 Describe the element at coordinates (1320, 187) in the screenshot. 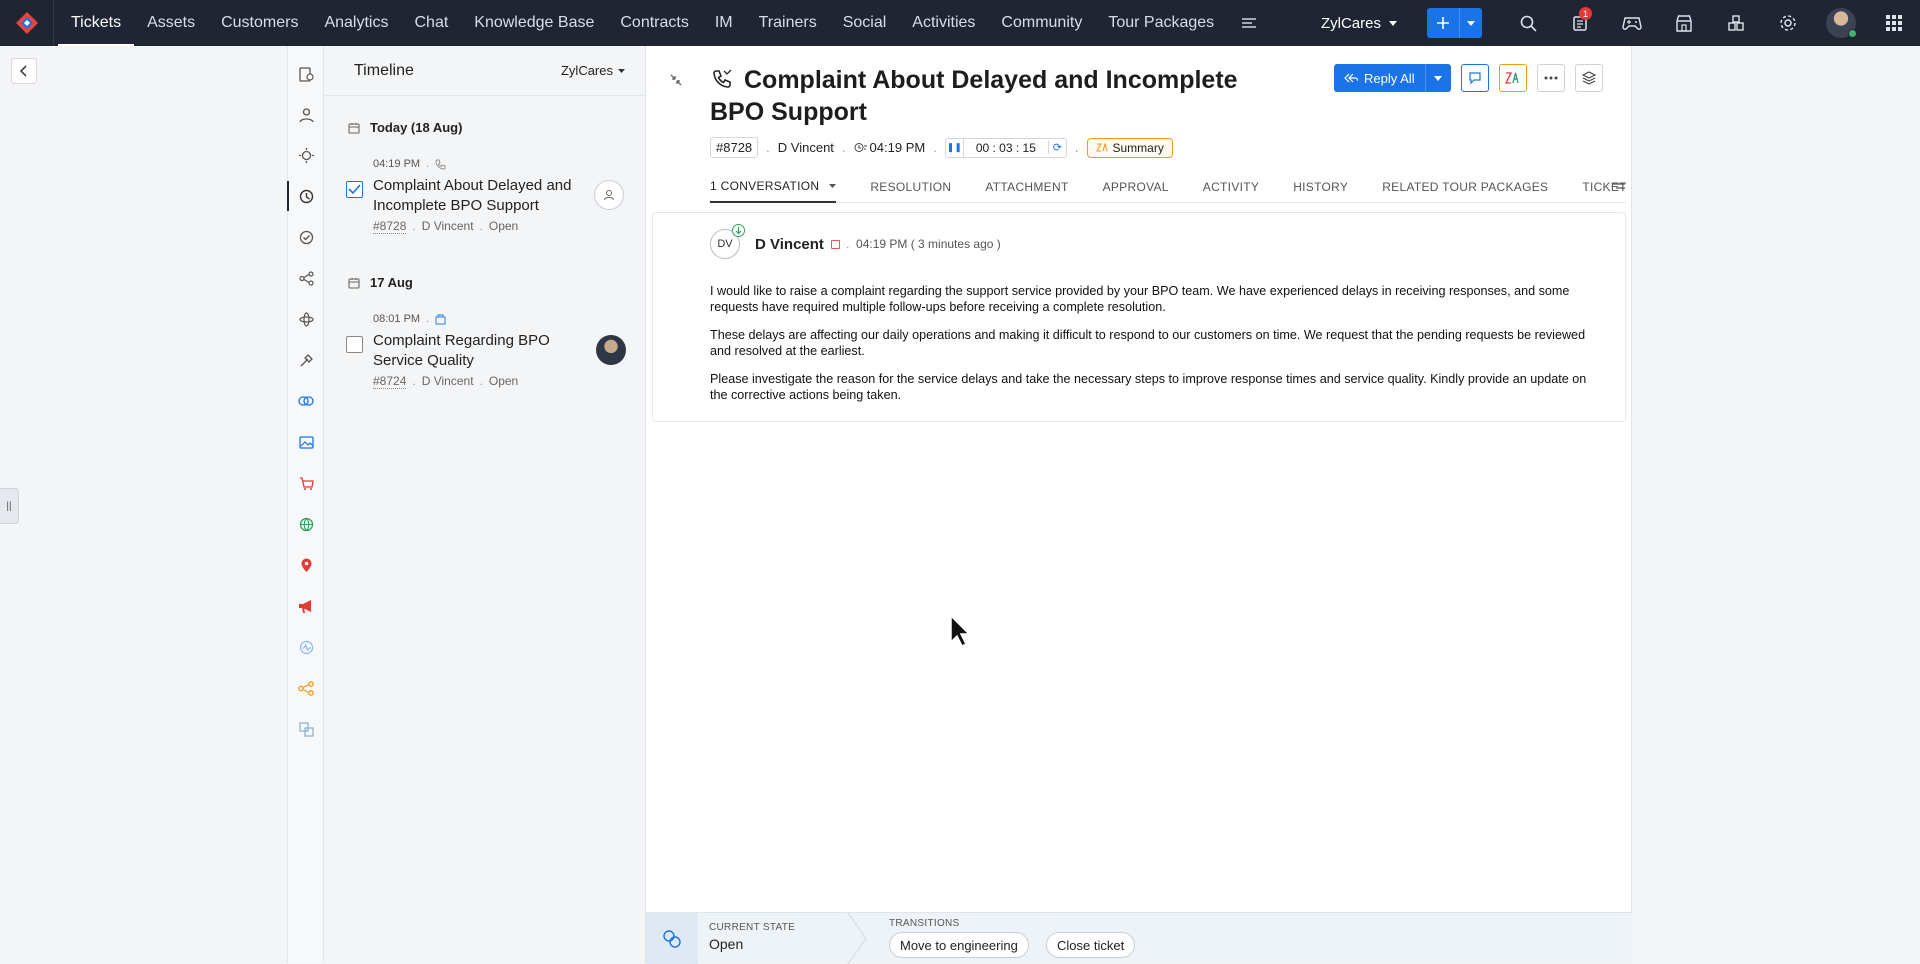

I see `tab-history: HISTORY` at that location.